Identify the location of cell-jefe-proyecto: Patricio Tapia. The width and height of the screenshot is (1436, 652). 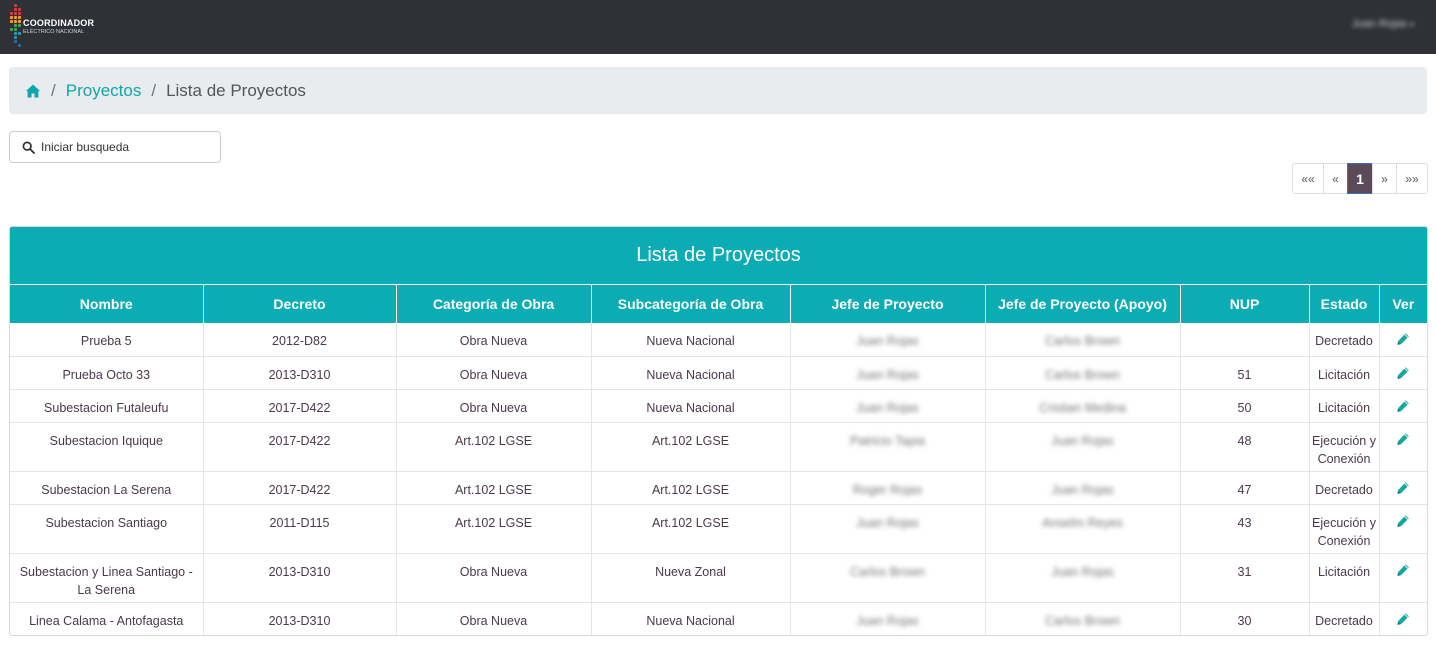
(888, 447).